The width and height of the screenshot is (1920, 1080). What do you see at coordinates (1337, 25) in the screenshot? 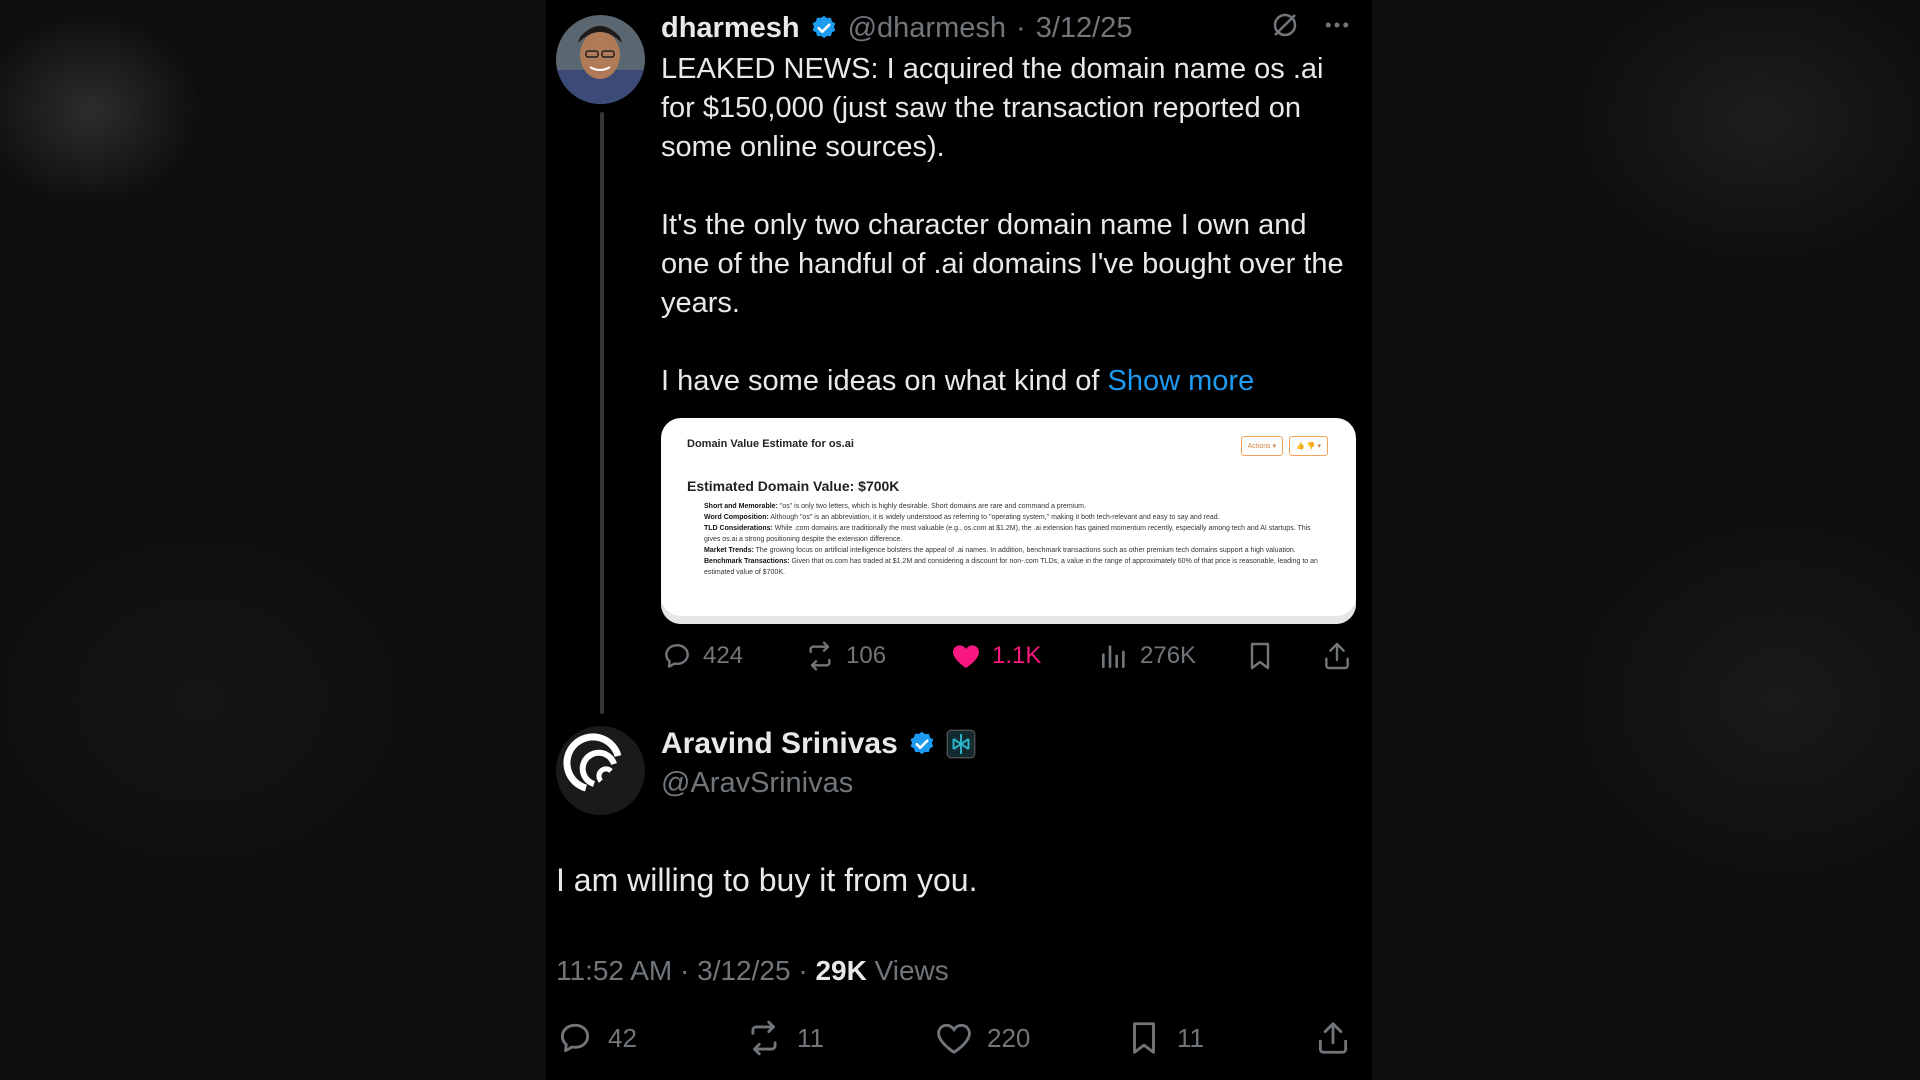
I see `more-options-icon` at bounding box center [1337, 25].